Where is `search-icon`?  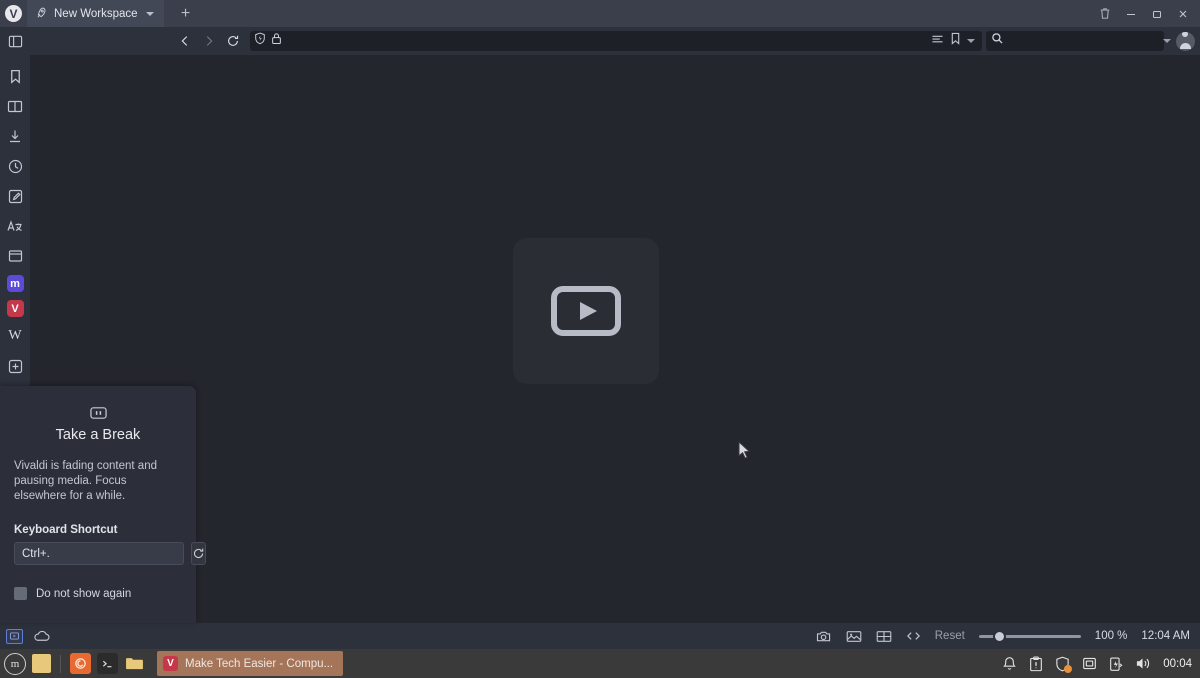
search-icon is located at coordinates (997, 41).